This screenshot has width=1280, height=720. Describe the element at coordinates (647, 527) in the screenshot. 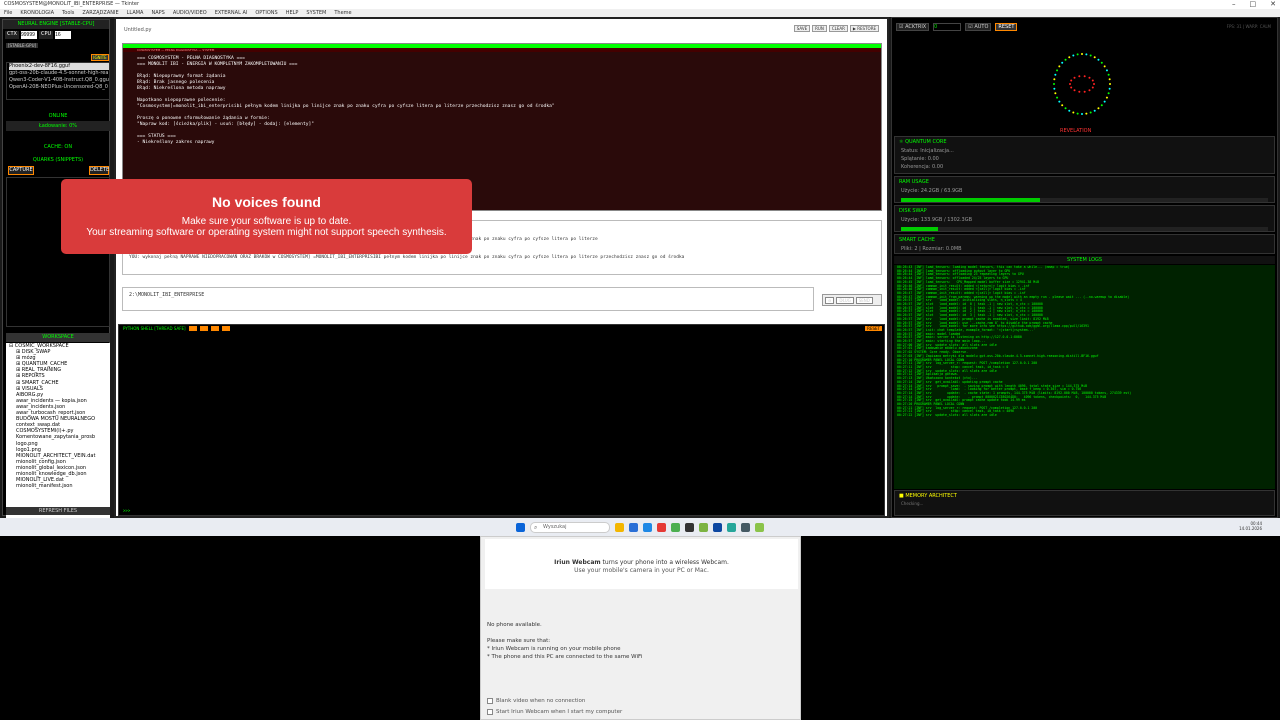

I see `mail-icon` at that location.